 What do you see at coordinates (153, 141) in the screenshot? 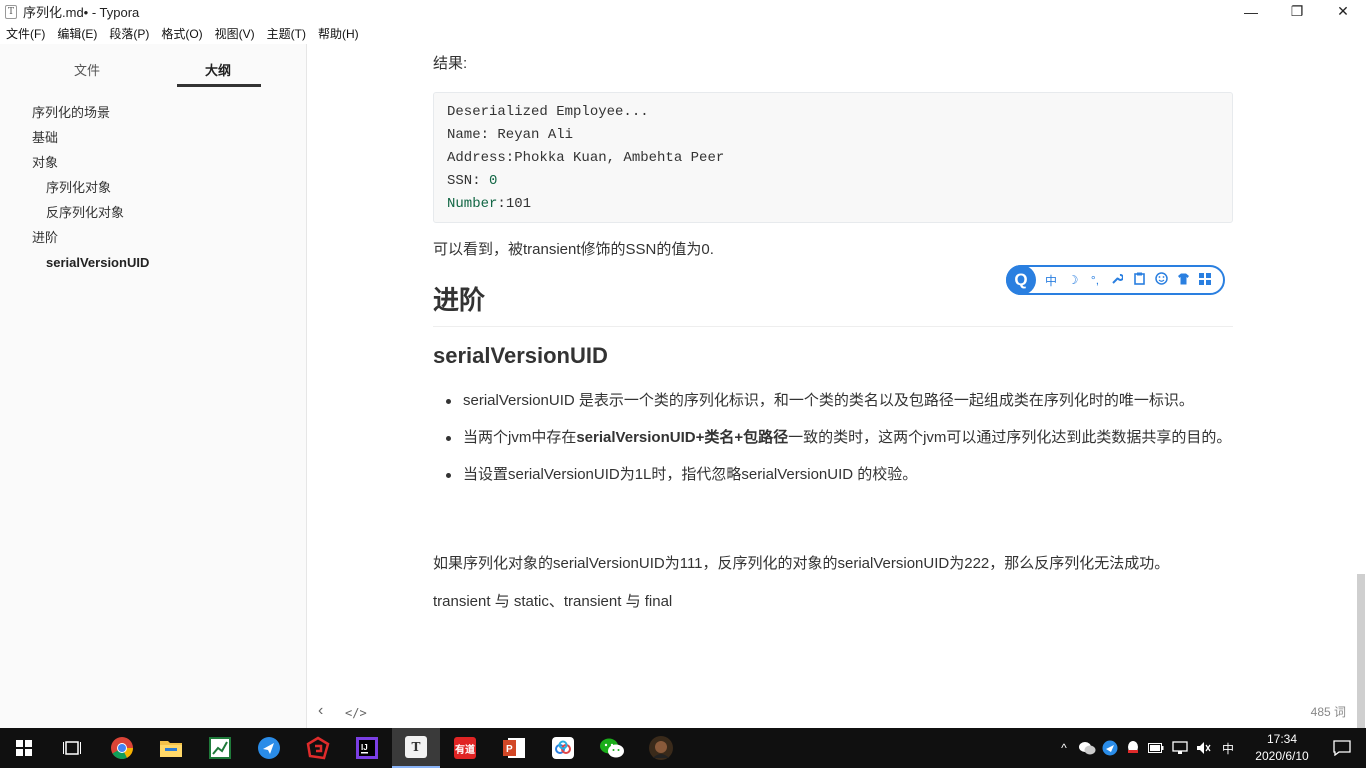
I see `outline-item: 基础` at bounding box center [153, 141].